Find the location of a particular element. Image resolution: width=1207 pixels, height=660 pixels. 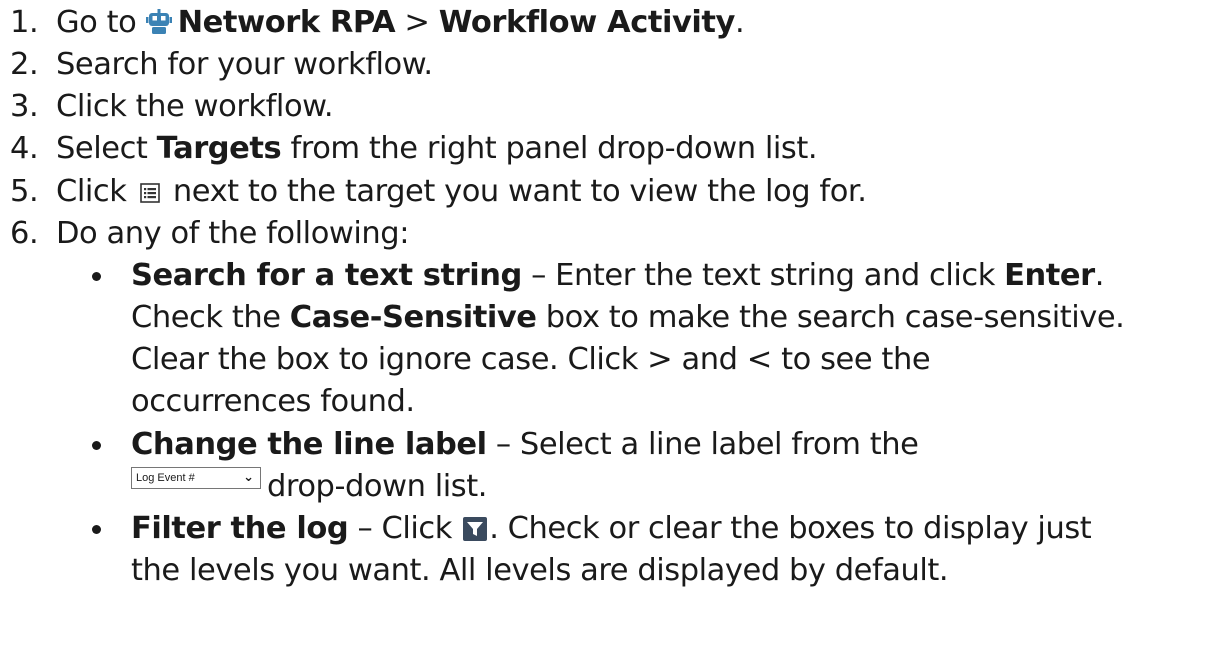

menu-workflow-activity: Workflow Activity is located at coordinates (587, 22).